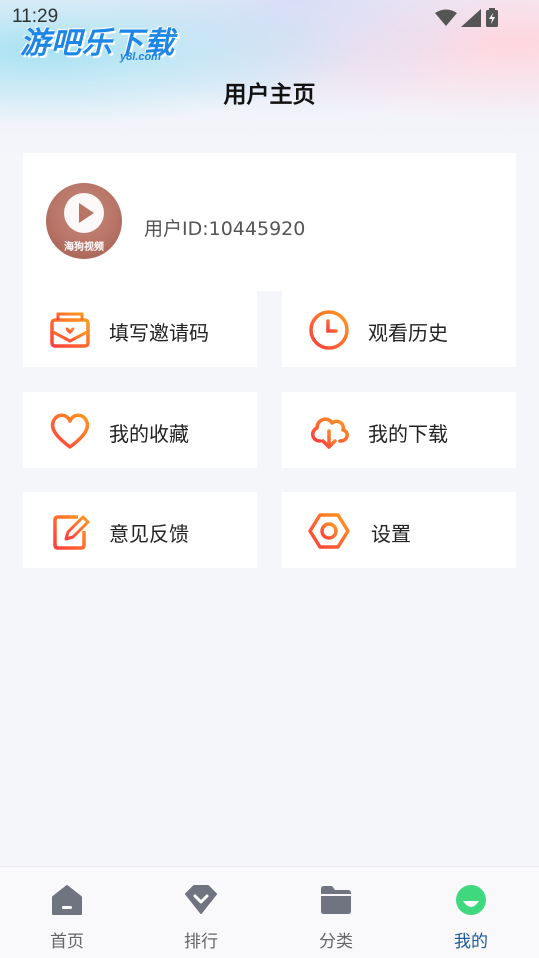 The height and width of the screenshot is (958, 539). Describe the element at coordinates (446, 17) in the screenshot. I see `wifi-icon` at that location.